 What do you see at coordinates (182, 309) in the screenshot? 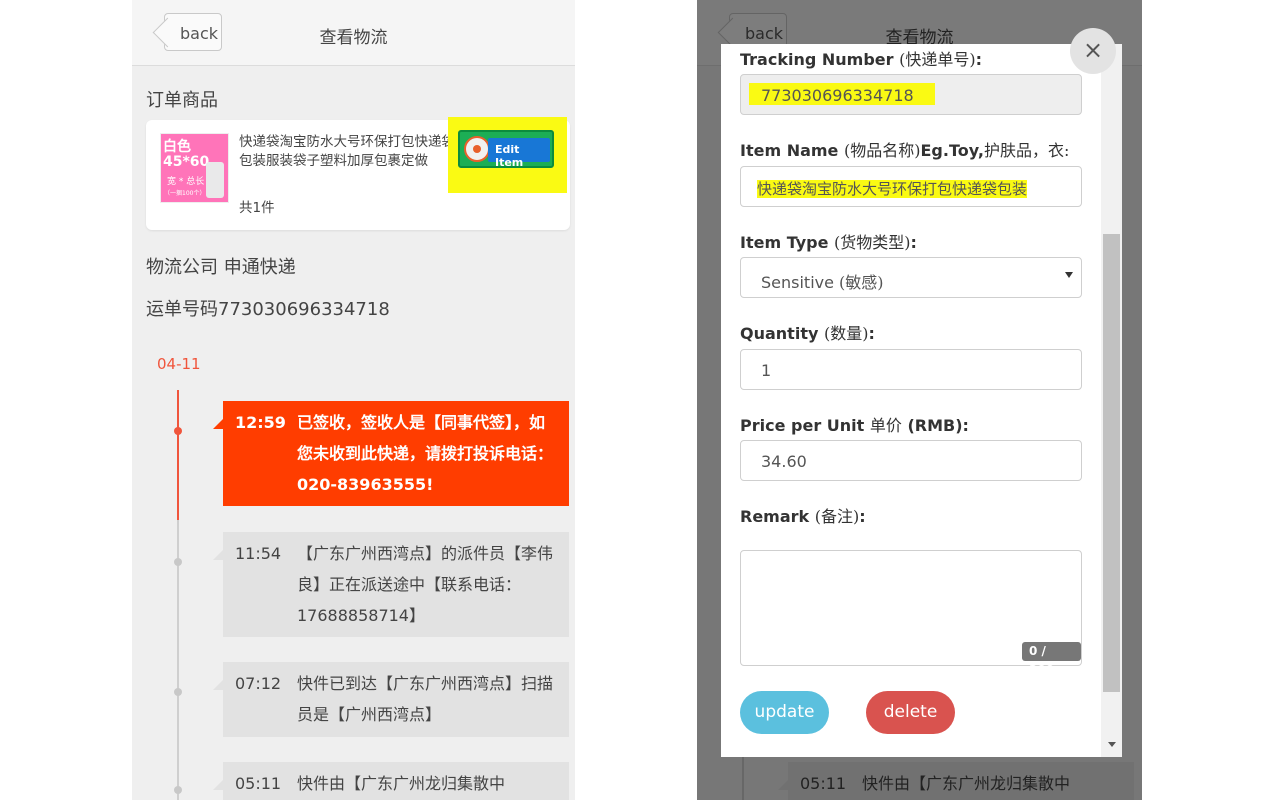
I see `waybill-label: 运单号码` at bounding box center [182, 309].